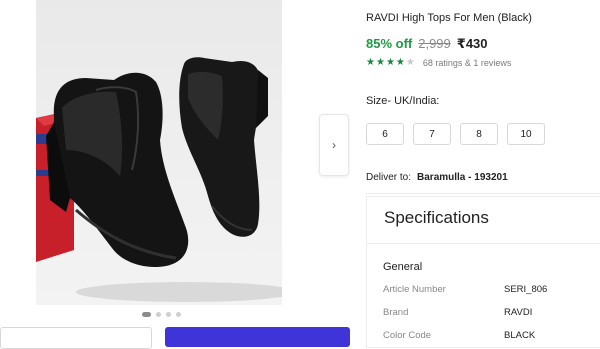  I want to click on size-option: 6, so click(385, 134).